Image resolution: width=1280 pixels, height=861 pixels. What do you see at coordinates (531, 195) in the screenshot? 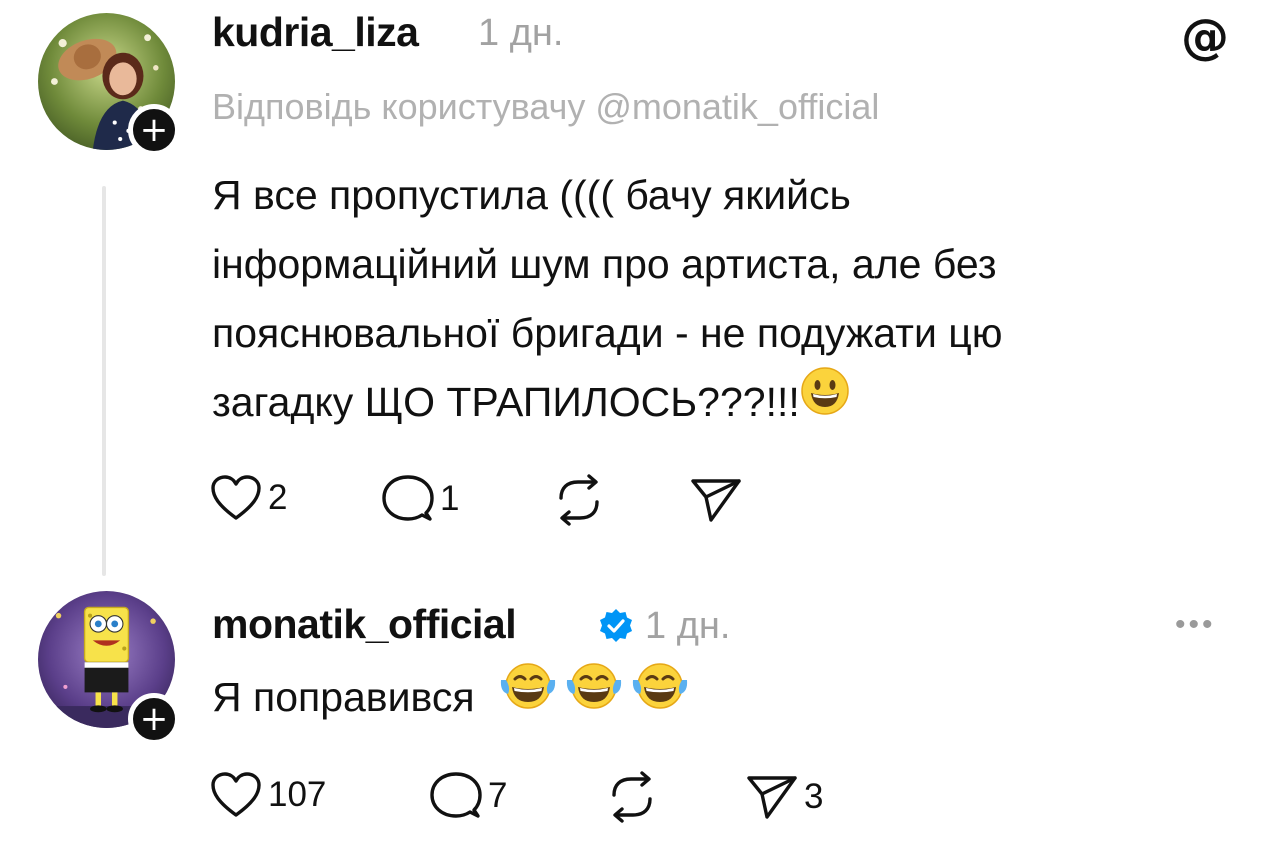
I see `post-text-line: Я все пропустила (((( бачу якийсь` at bounding box center [531, 195].